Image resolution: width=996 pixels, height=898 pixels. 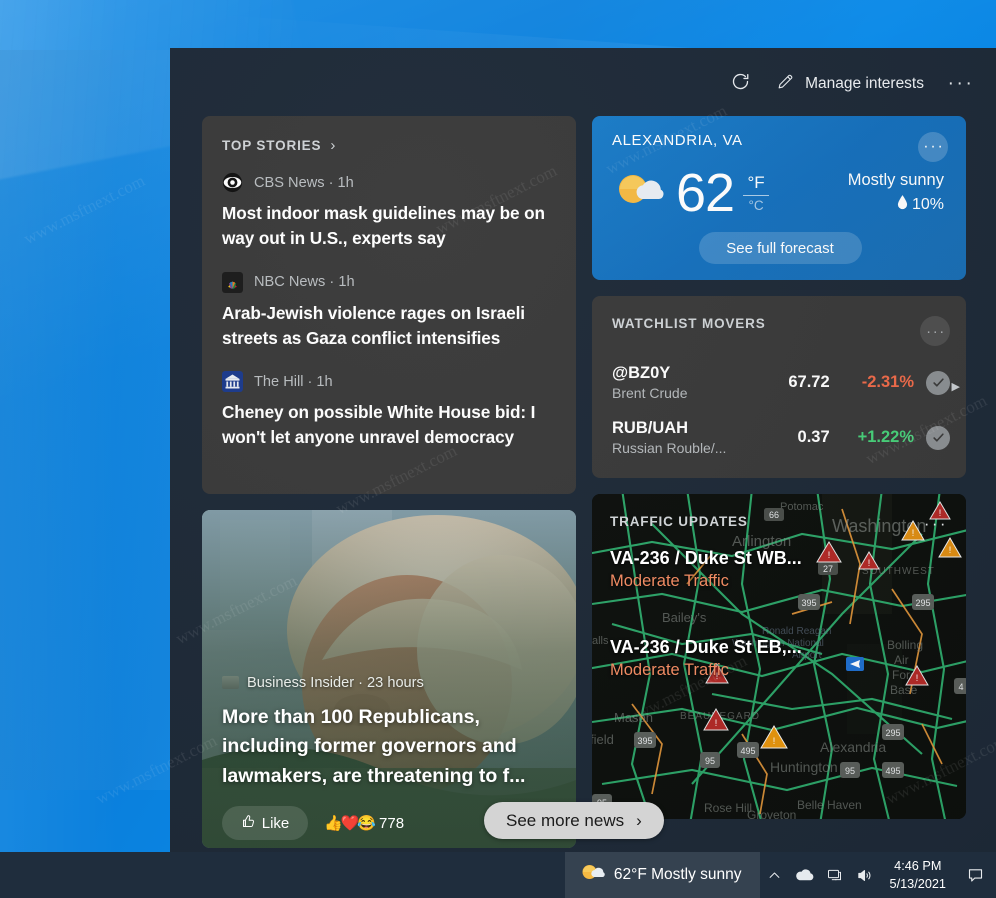 What do you see at coordinates (779, 569) in the screenshot?
I see `traffic-item: VA-236 / Duke St WB... Moderate Traffic` at bounding box center [779, 569].